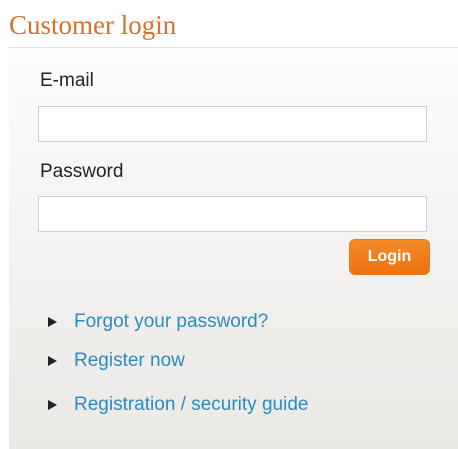  What do you see at coordinates (232, 124) in the screenshot?
I see `email-field` at bounding box center [232, 124].